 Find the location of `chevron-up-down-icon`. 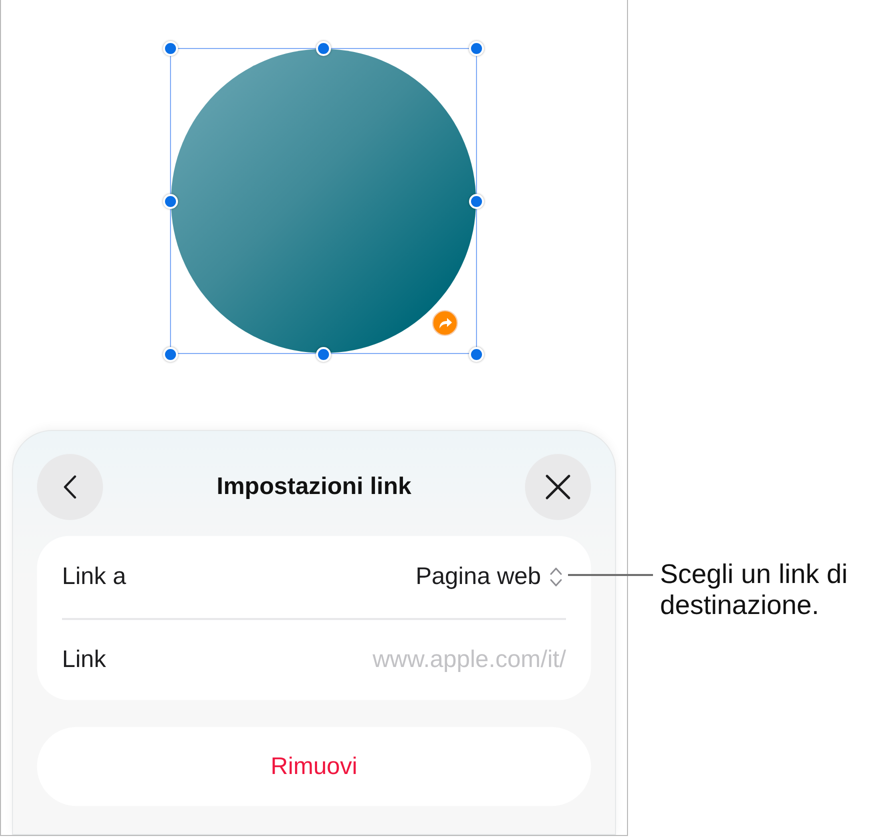

chevron-up-down-icon is located at coordinates (556, 577).